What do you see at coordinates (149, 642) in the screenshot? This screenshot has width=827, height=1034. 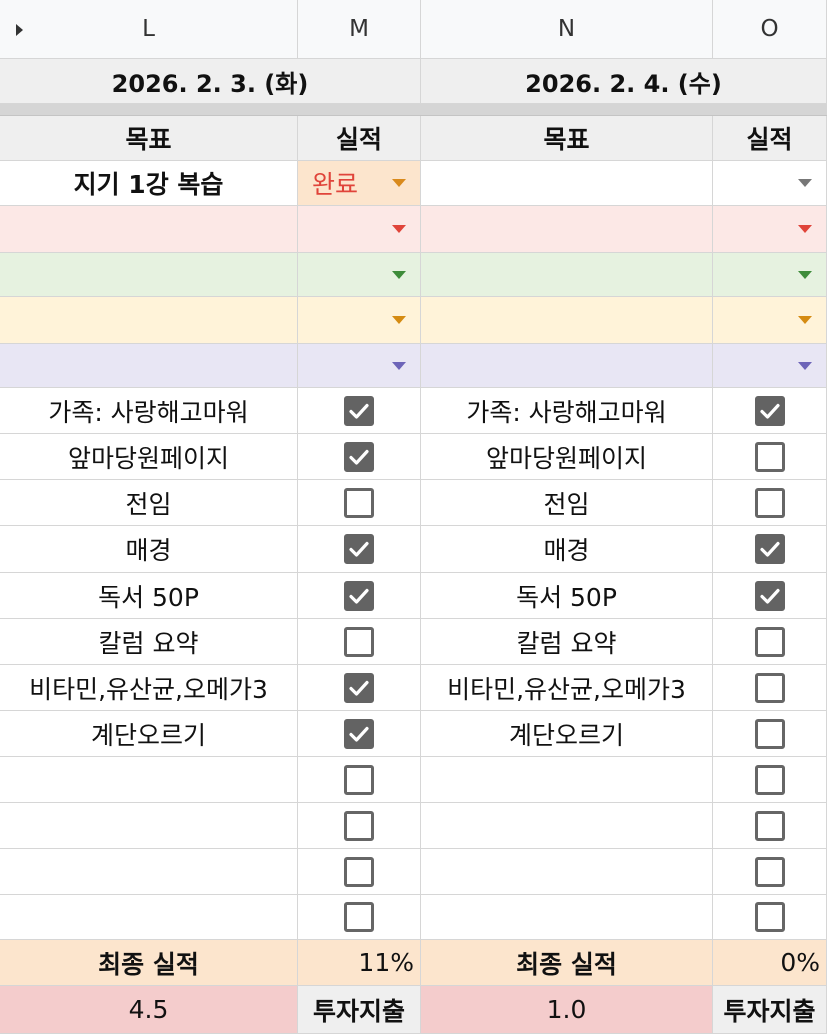 I see `day1-habit-label: 칼럼 요약` at bounding box center [149, 642].